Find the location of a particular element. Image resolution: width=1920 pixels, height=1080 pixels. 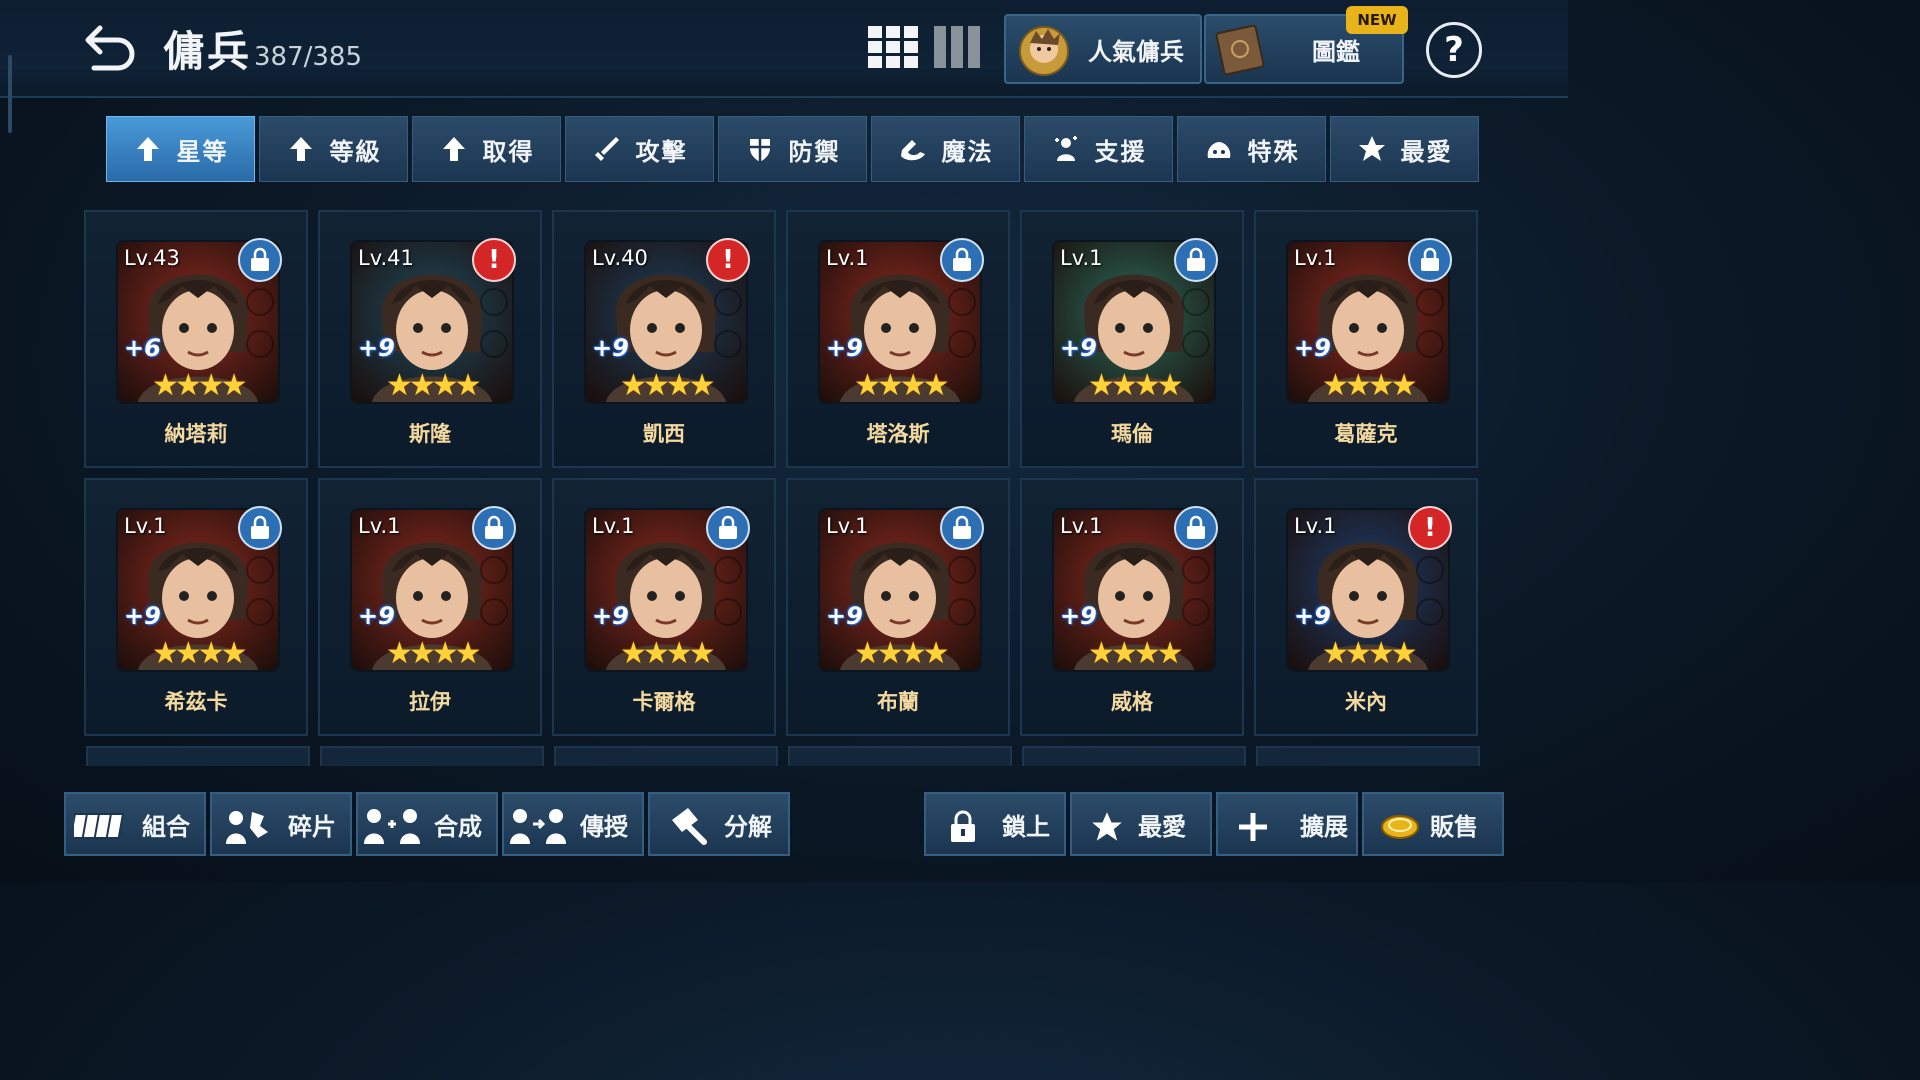

tab-level: 等級 is located at coordinates (333, 149).